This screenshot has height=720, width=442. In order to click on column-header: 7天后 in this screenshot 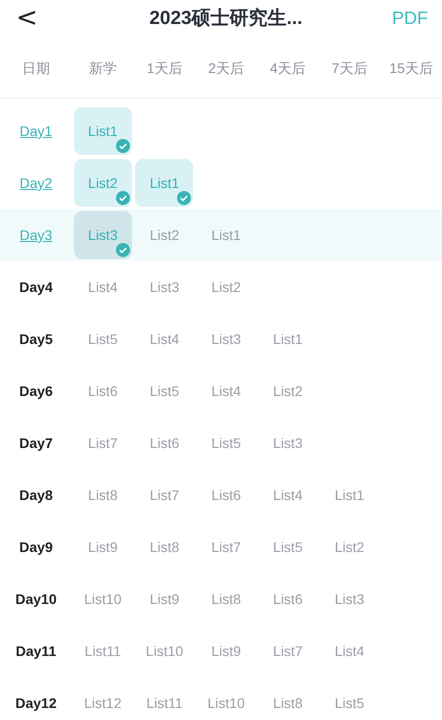, I will do `click(349, 69)`.